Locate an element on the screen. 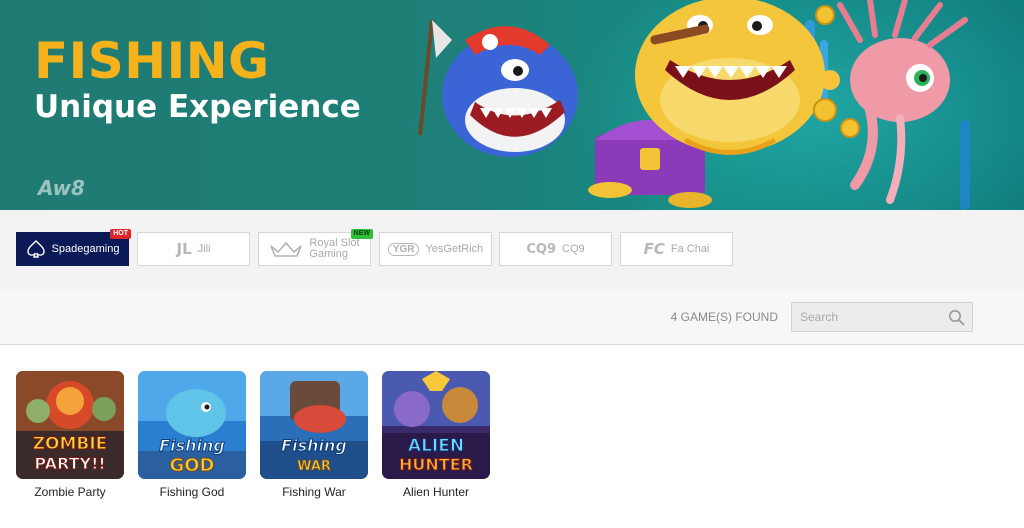 This screenshot has width=1024, height=528. alien-art-line2: HUNTER is located at coordinates (436, 464).